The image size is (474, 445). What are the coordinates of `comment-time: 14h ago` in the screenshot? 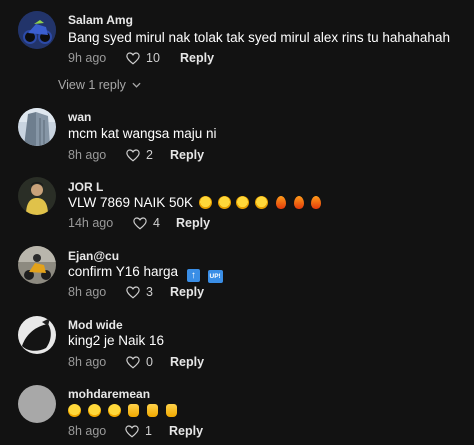 It's located at (91, 223).